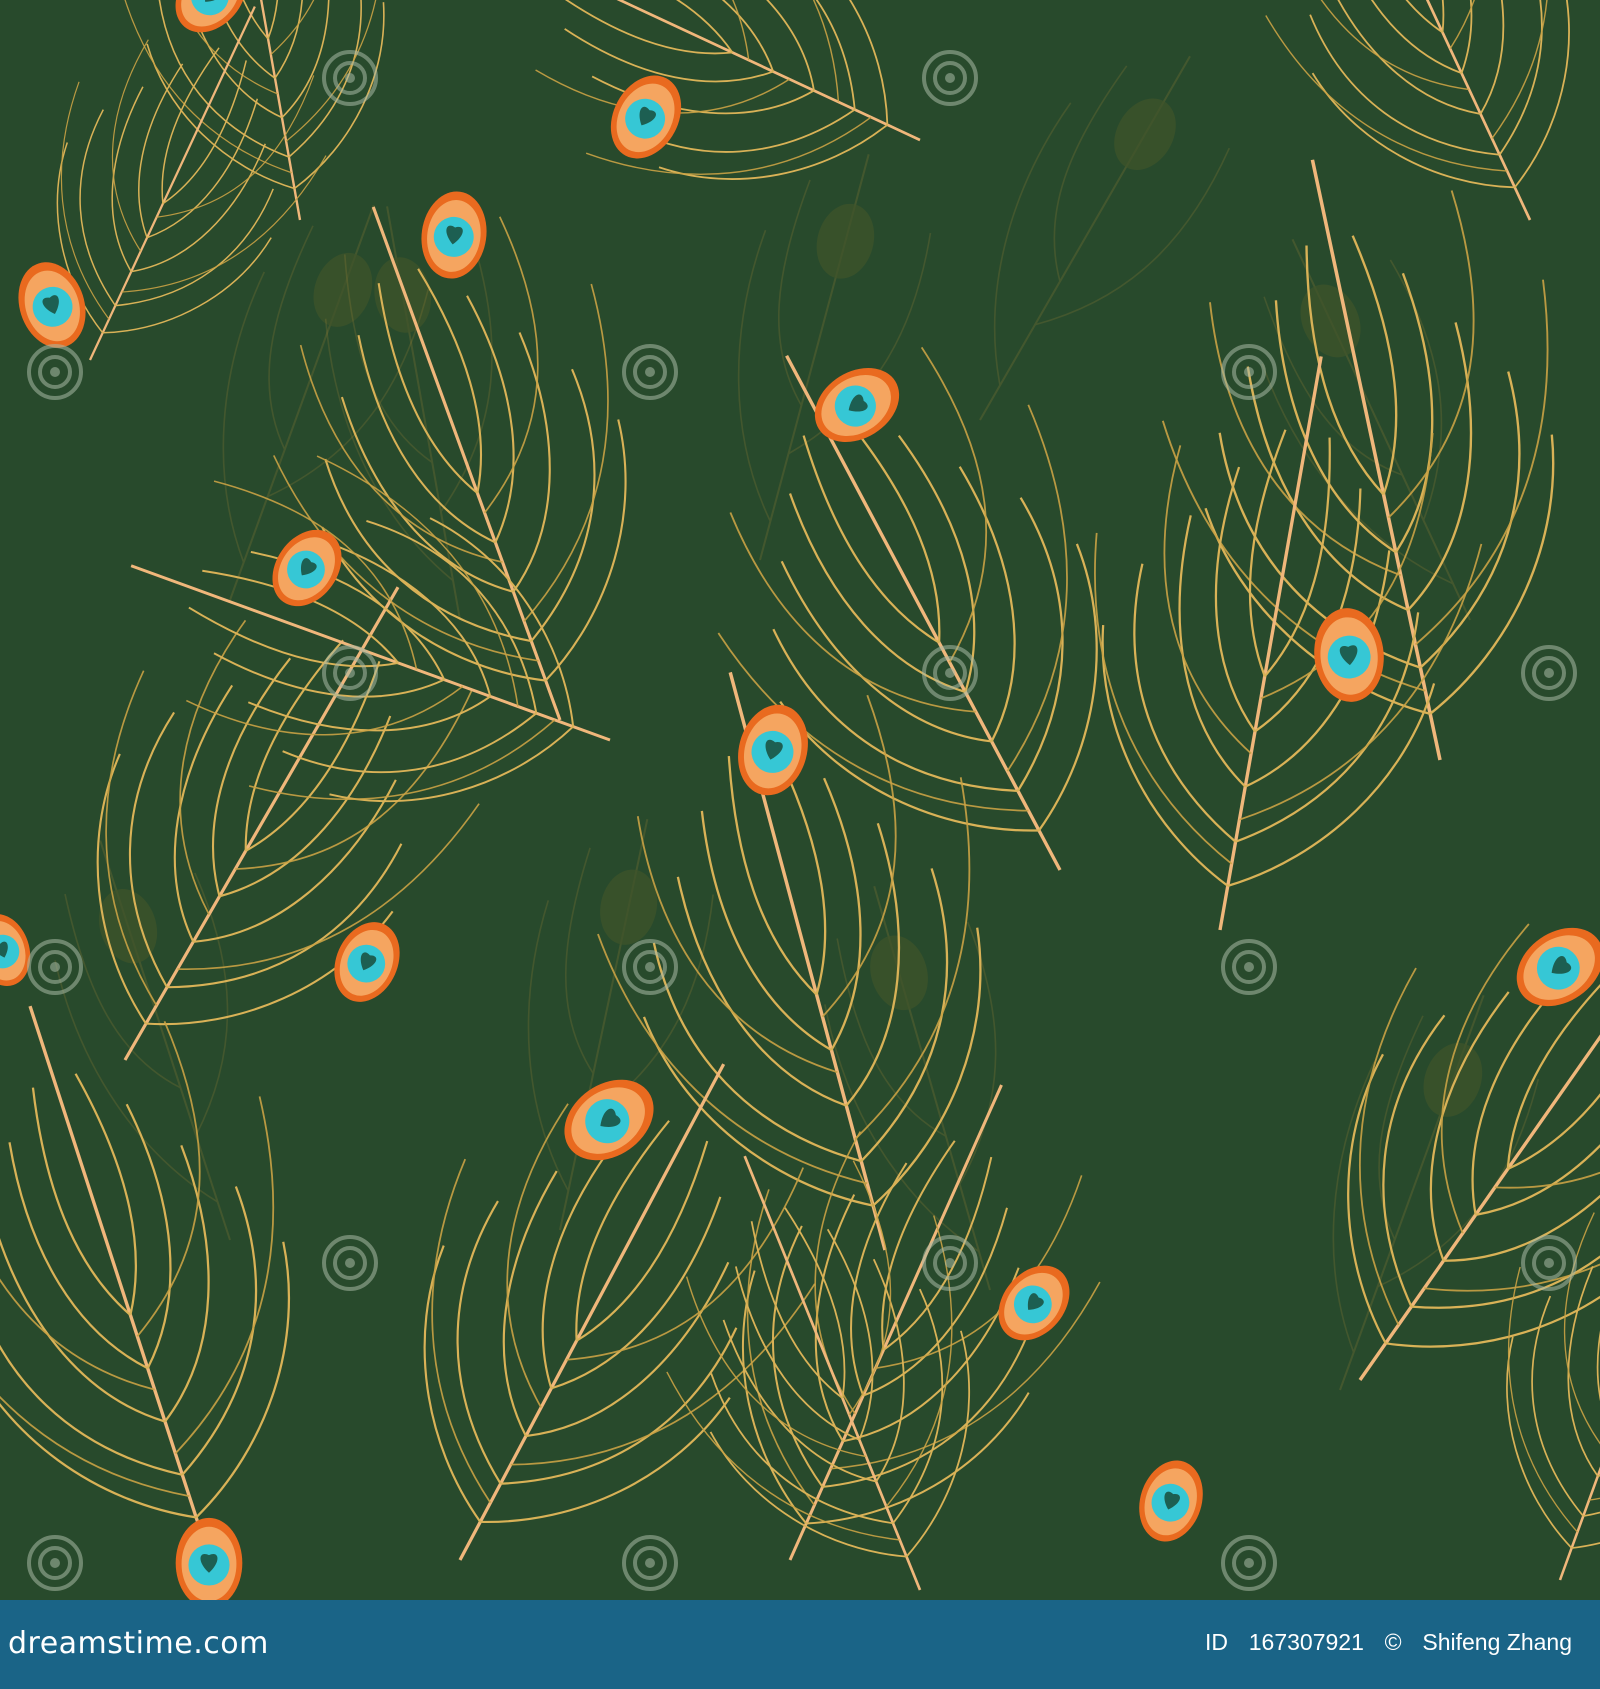 The image size is (1600, 1689). Describe the element at coordinates (1393, 1642) in the screenshot. I see `copyright-symbol: ©` at that location.